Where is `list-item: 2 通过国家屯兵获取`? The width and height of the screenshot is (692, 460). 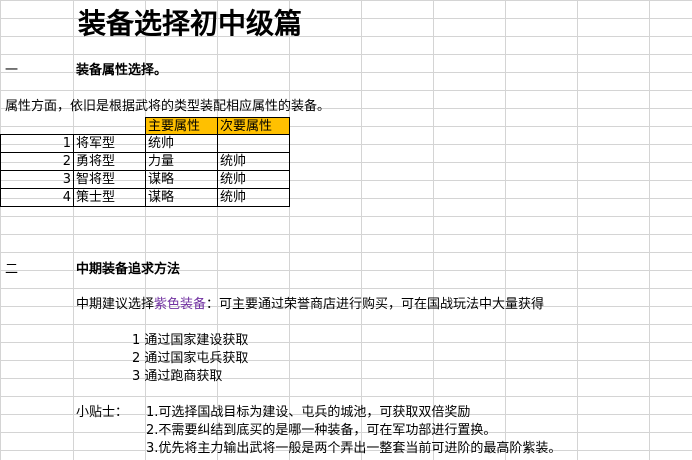
list-item: 2 通过国家屯兵获取 is located at coordinates (190, 359).